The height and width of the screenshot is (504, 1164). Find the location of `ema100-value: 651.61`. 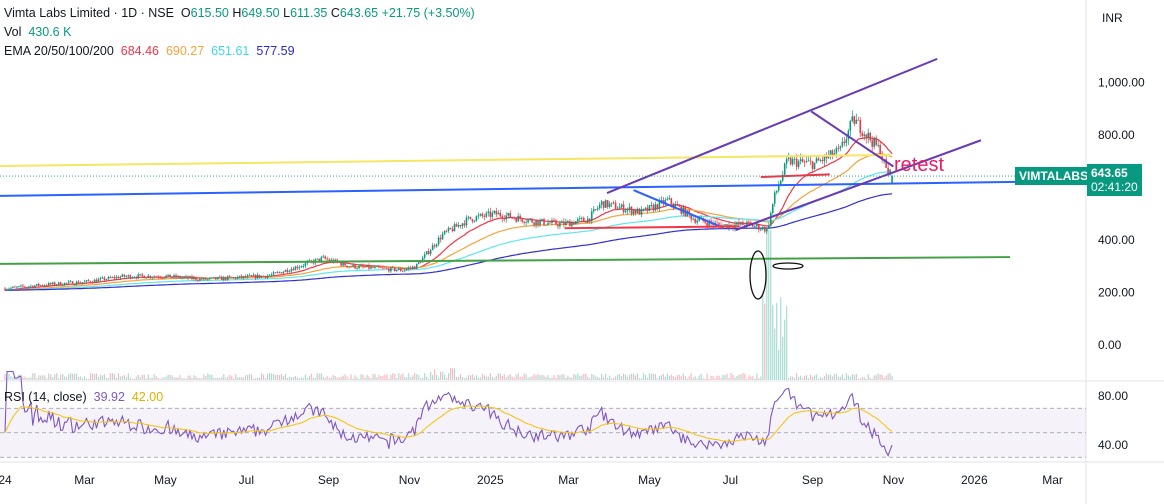

ema100-value: 651.61 is located at coordinates (230, 51).